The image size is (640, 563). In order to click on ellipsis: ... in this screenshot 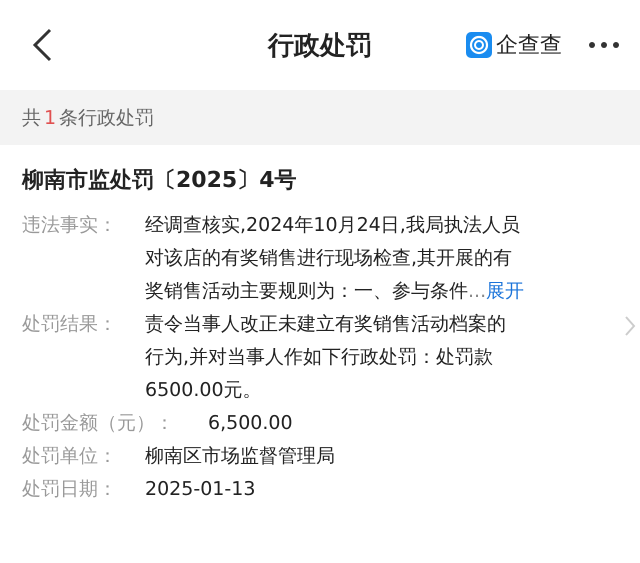, I will do `click(477, 291)`.